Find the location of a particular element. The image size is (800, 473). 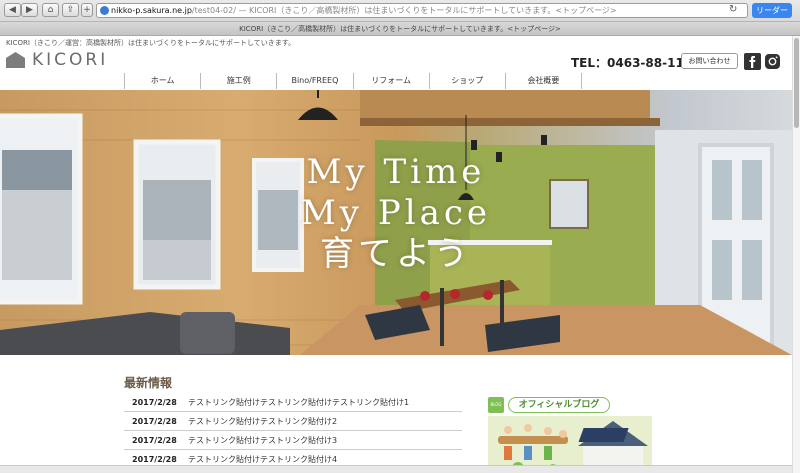

instagram-icon is located at coordinates (772, 61).